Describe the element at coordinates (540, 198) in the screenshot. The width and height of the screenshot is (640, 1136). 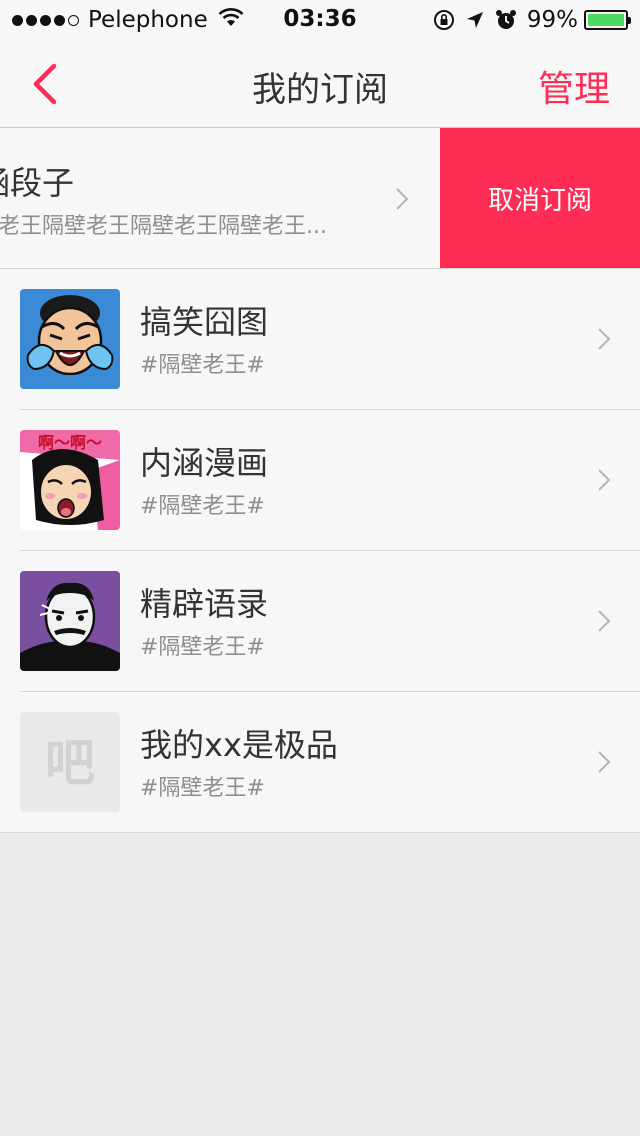
I see `unsubscribe-button: 取消订阅` at that location.